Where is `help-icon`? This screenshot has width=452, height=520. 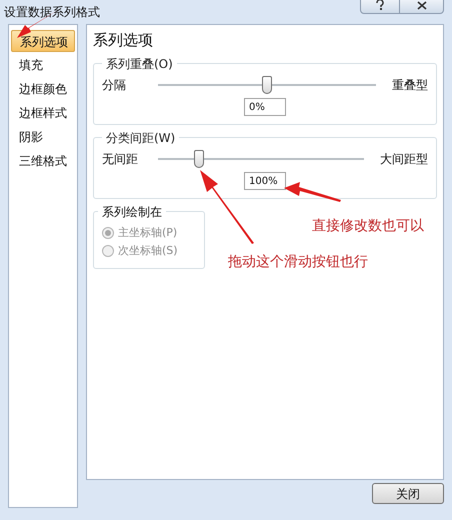 help-icon is located at coordinates (380, 5).